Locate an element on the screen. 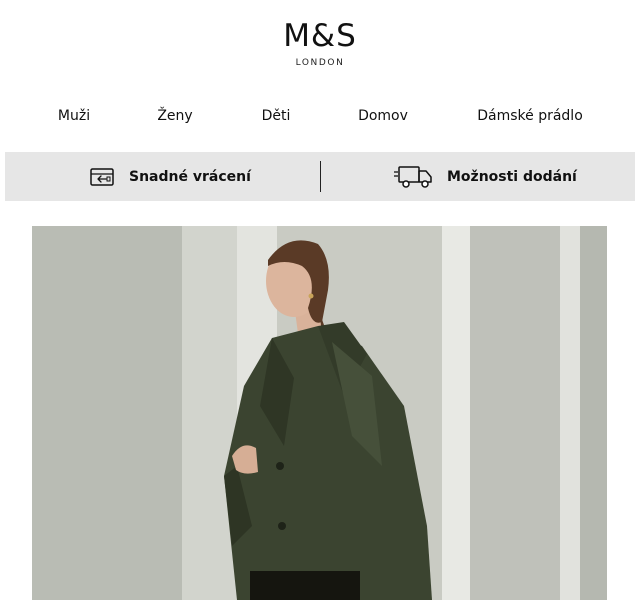  delivery-truck-icon is located at coordinates (414, 177).